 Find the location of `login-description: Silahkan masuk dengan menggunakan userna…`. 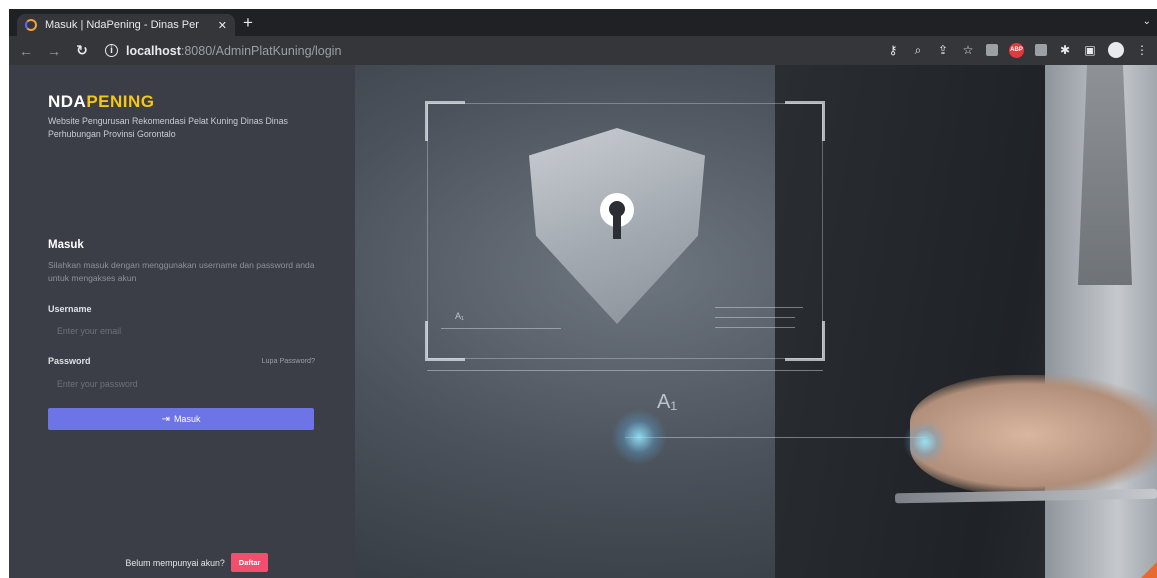

login-description: Silahkan masuk dengan menggunakan userna… is located at coordinates (181, 271).